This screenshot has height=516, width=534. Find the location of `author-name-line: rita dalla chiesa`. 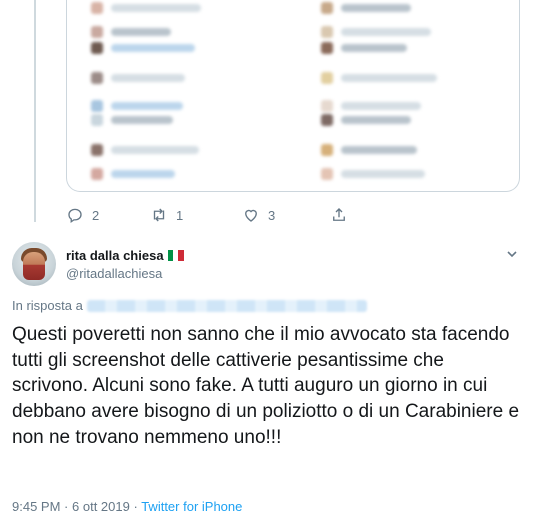

author-name-line: rita dalla chiesa is located at coordinates (125, 255).